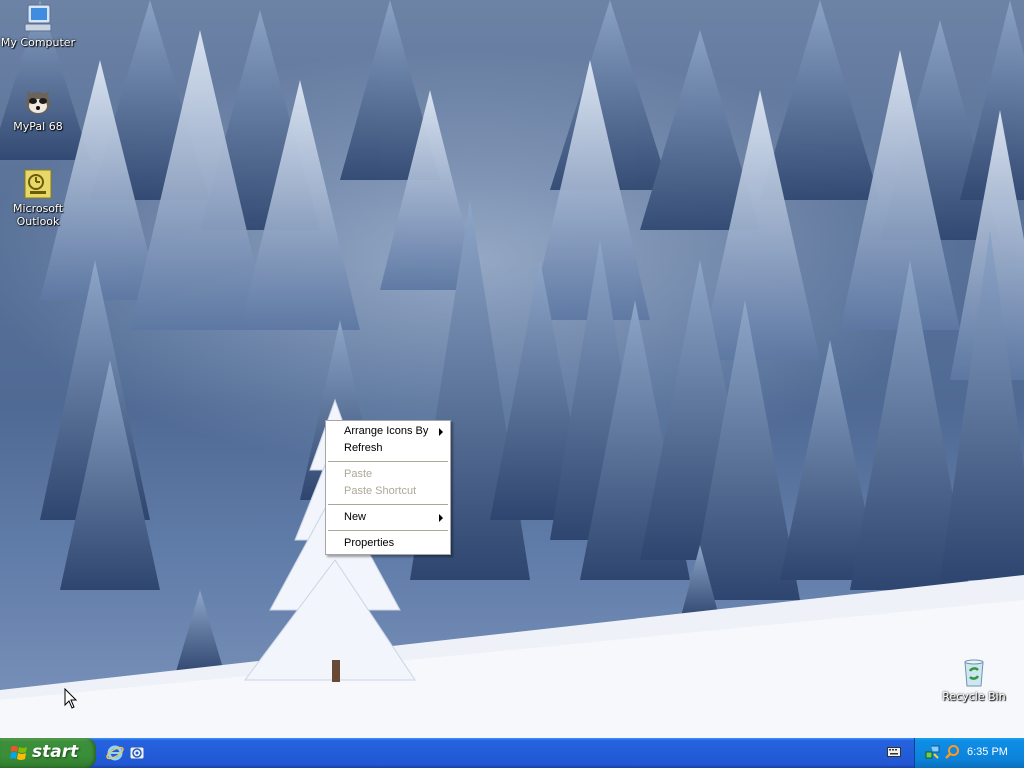 The height and width of the screenshot is (768, 1024). Describe the element at coordinates (369, 543) in the screenshot. I see `menu-item-label: Properties` at that location.